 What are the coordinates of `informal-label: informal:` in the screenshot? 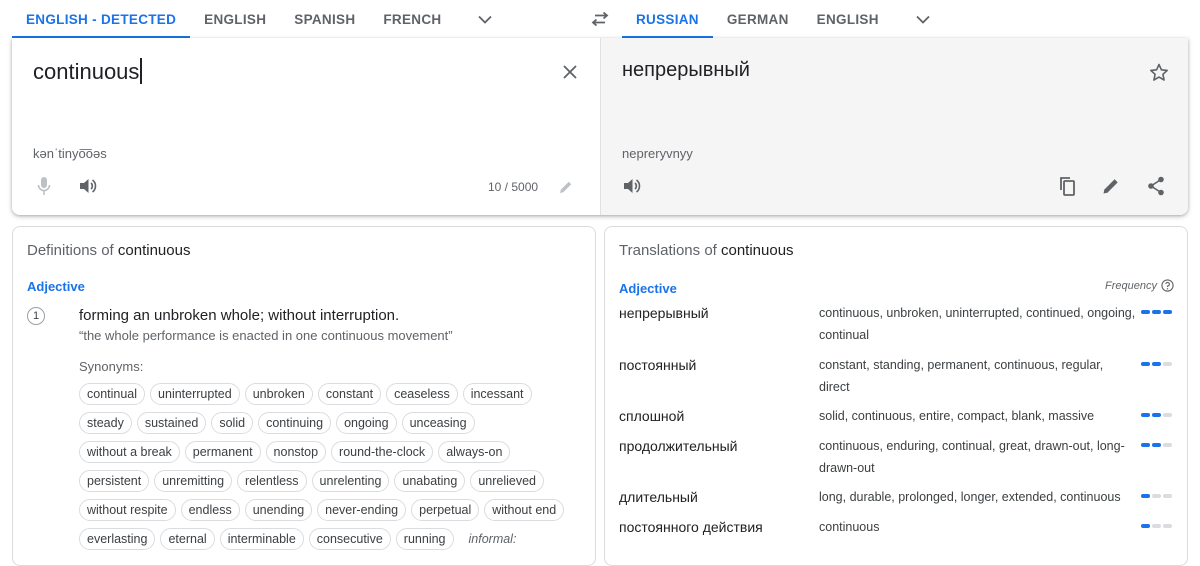 It's located at (492, 539).